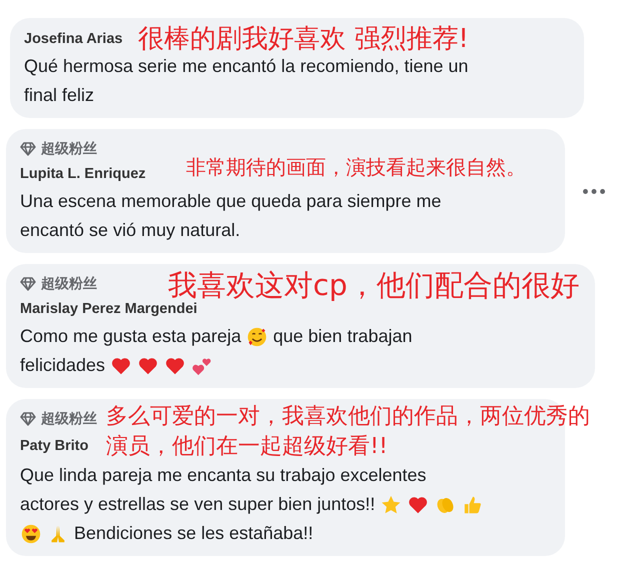  Describe the element at coordinates (257, 337) in the screenshot. I see `smiling-face-hearts-icon` at that location.